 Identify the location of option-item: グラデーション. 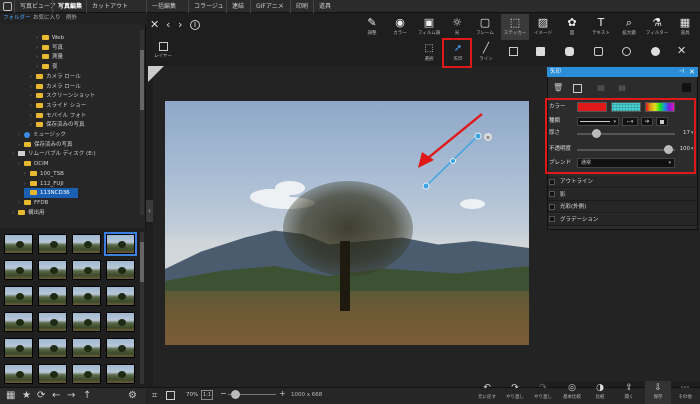
(573, 220).